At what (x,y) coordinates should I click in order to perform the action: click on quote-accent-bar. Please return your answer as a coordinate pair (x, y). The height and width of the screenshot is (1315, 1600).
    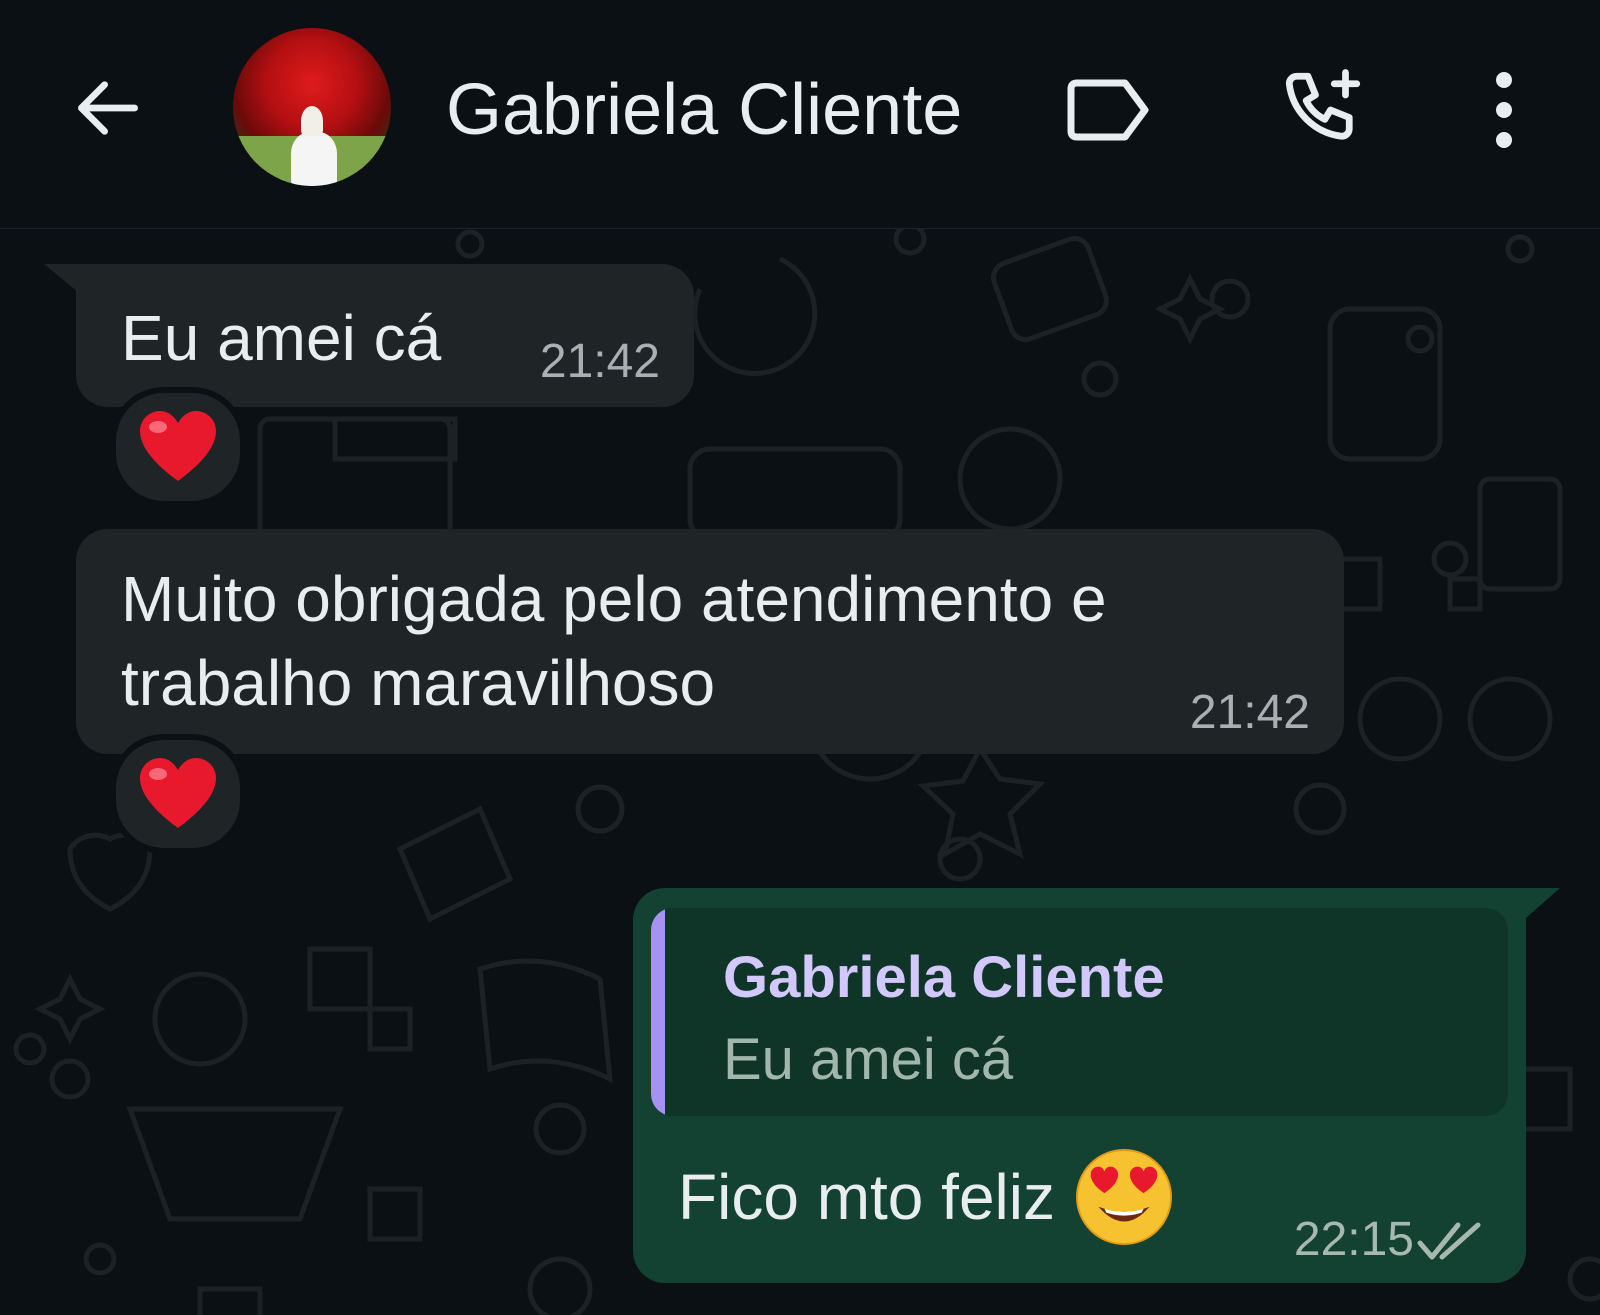
    Looking at the image, I should click on (658, 1012).